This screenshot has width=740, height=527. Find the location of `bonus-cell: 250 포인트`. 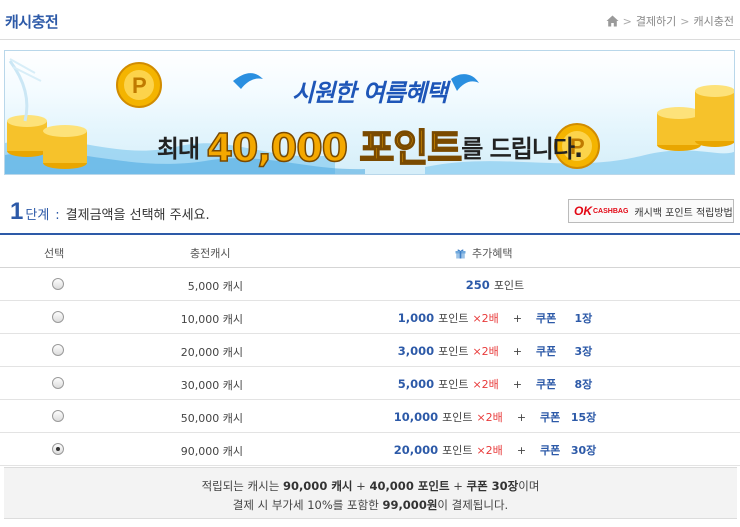

bonus-cell: 250 포인트 is located at coordinates (495, 285).